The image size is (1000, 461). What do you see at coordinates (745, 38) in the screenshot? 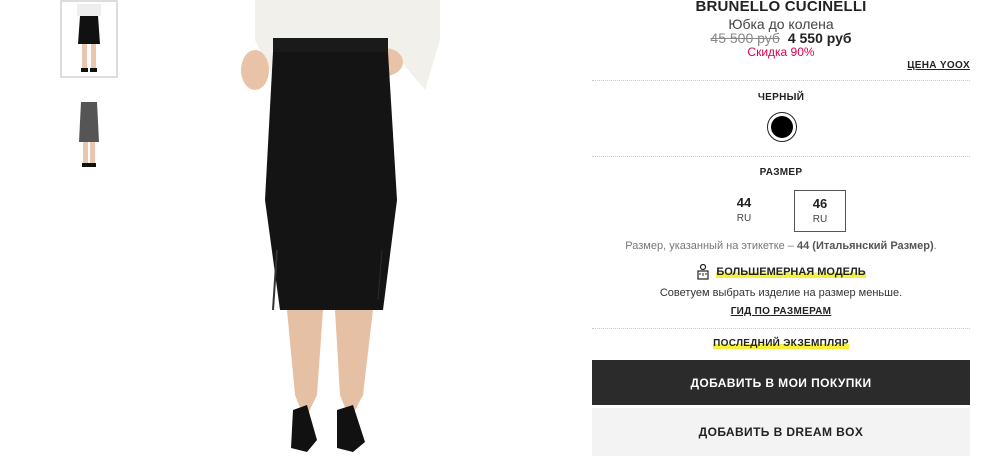
I see `old-price: 45 500 руб` at bounding box center [745, 38].